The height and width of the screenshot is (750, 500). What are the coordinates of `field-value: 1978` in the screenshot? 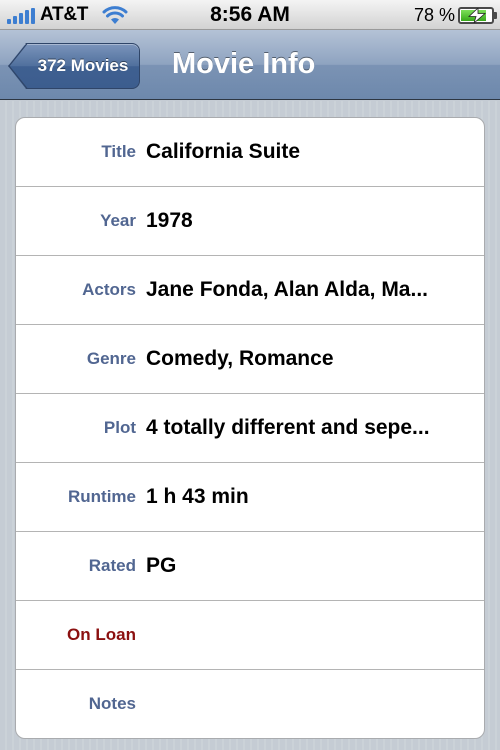 It's located at (169, 220).